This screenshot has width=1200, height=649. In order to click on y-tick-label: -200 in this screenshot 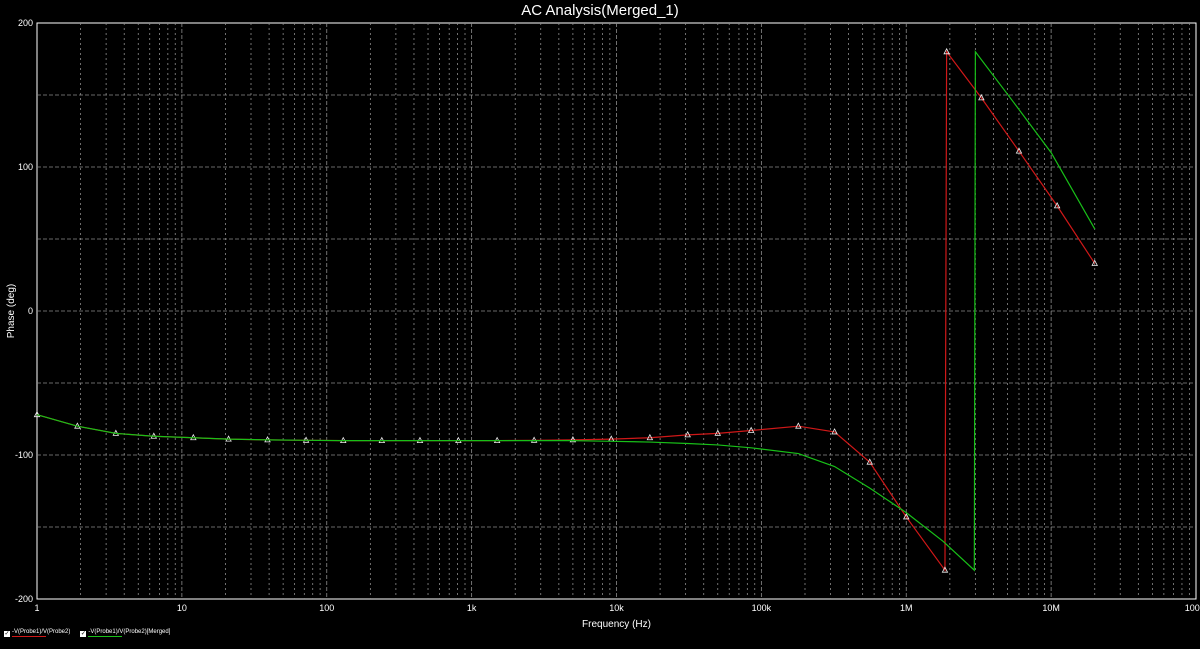, I will do `click(24, 599)`.